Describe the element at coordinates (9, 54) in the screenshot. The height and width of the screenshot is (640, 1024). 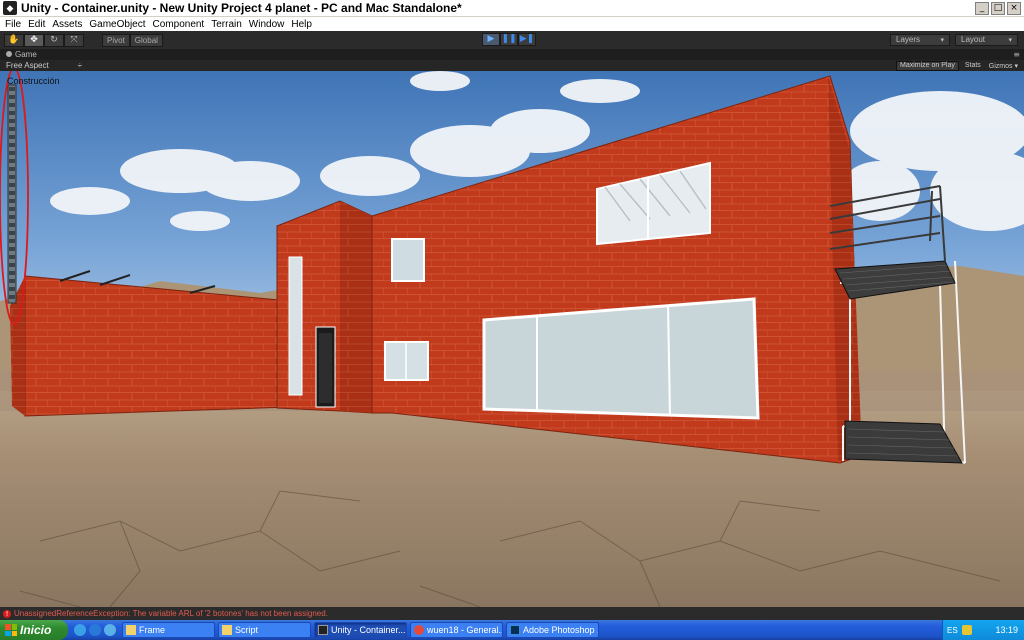
I see `game-tab-icon` at that location.